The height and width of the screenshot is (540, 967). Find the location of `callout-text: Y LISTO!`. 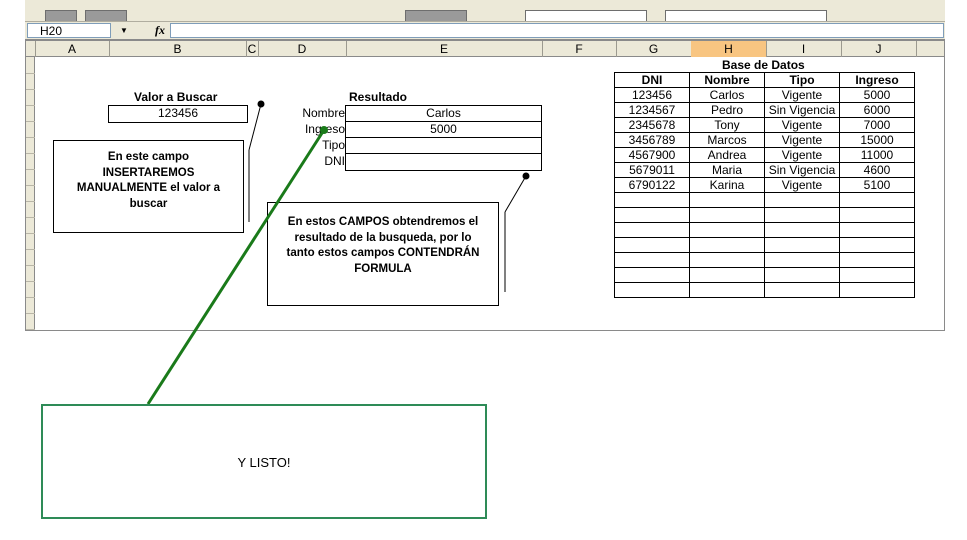

callout-text: Y LISTO! is located at coordinates (264, 462).